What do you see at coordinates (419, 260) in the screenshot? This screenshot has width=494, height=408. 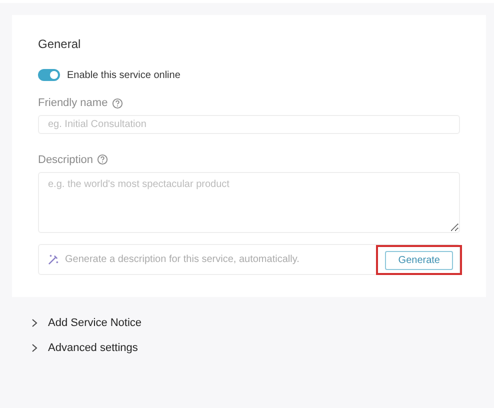 I see `generate-button: Generate` at bounding box center [419, 260].